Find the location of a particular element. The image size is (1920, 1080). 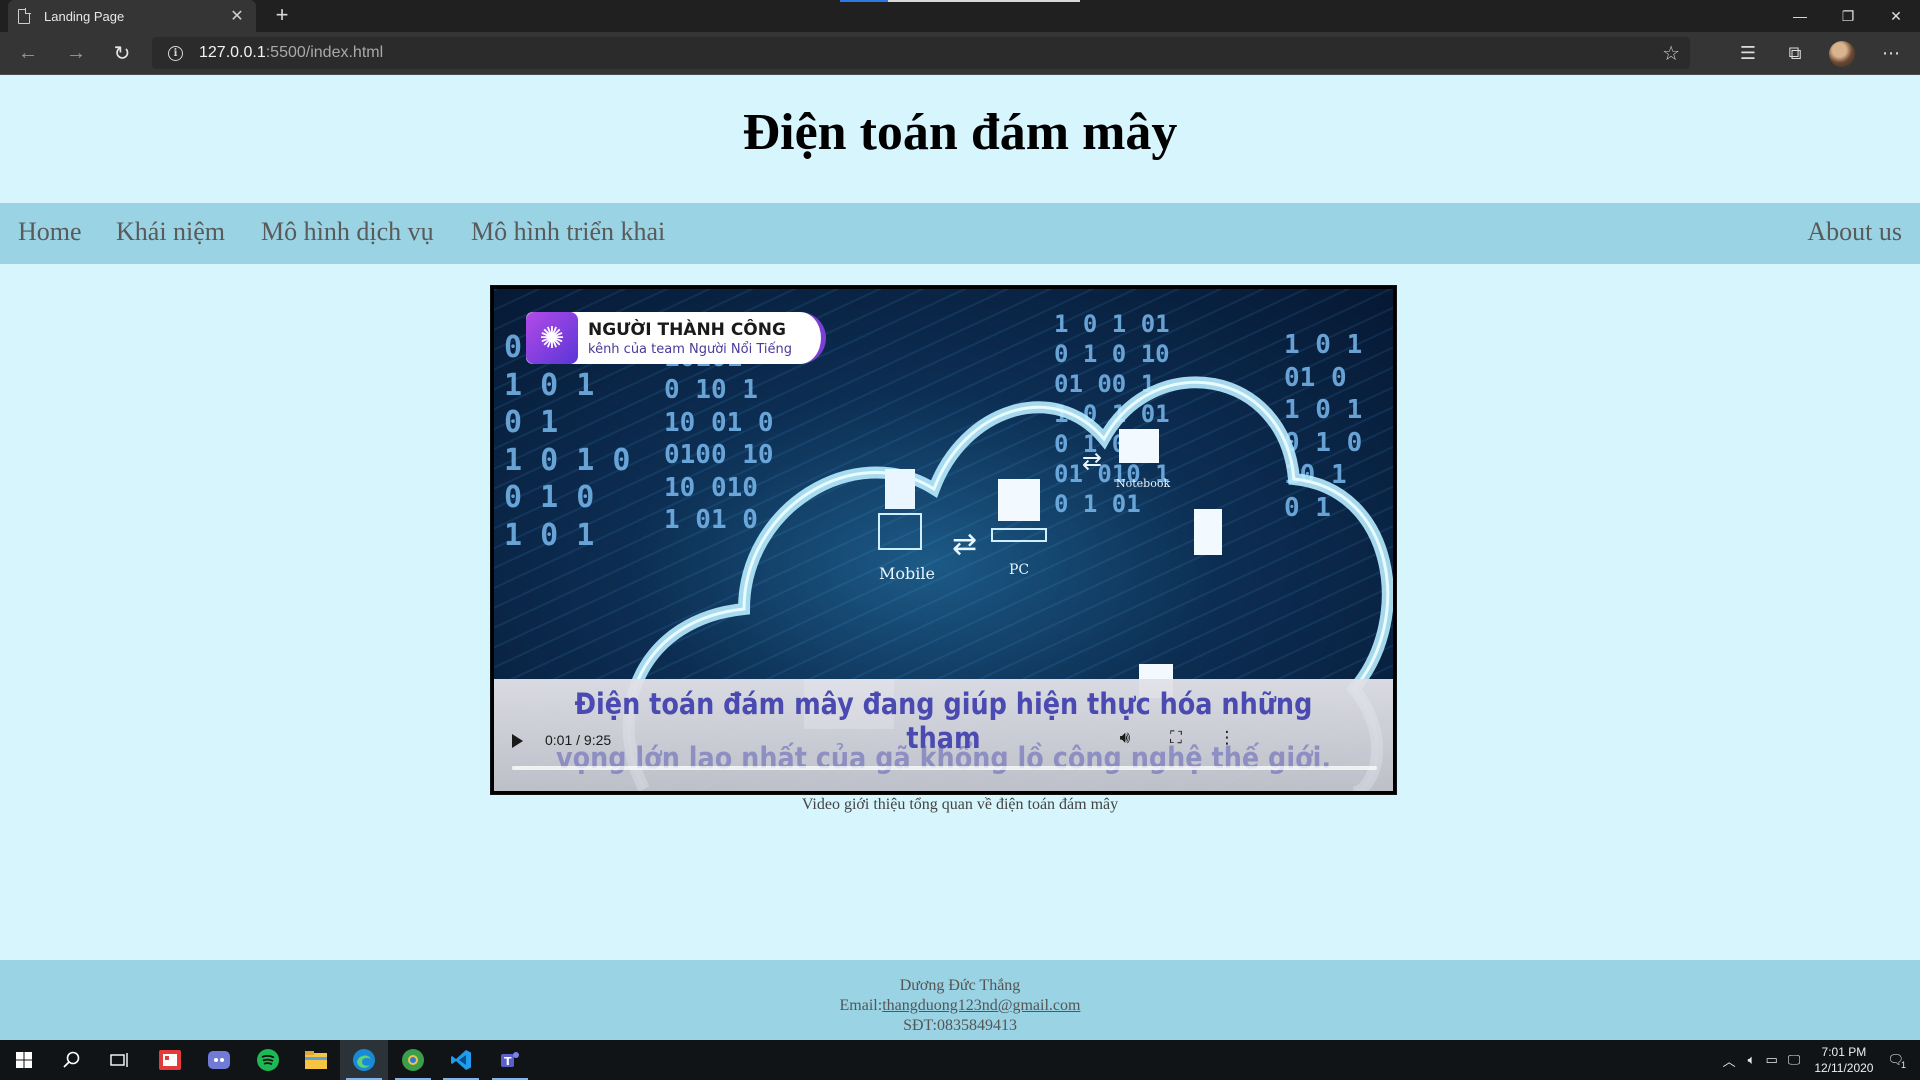

nav-mo-hinh-trien-khai: Mô hình triển khai is located at coordinates (568, 232).